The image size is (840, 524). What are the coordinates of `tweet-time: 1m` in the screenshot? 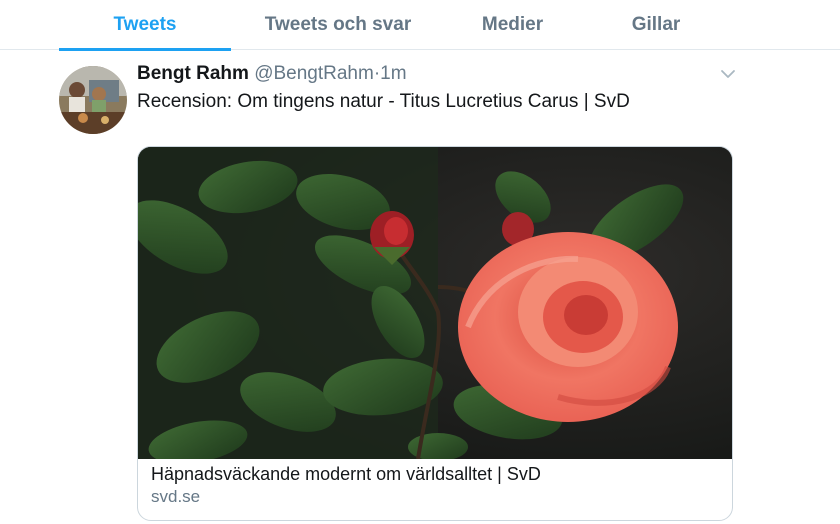 It's located at (393, 73).